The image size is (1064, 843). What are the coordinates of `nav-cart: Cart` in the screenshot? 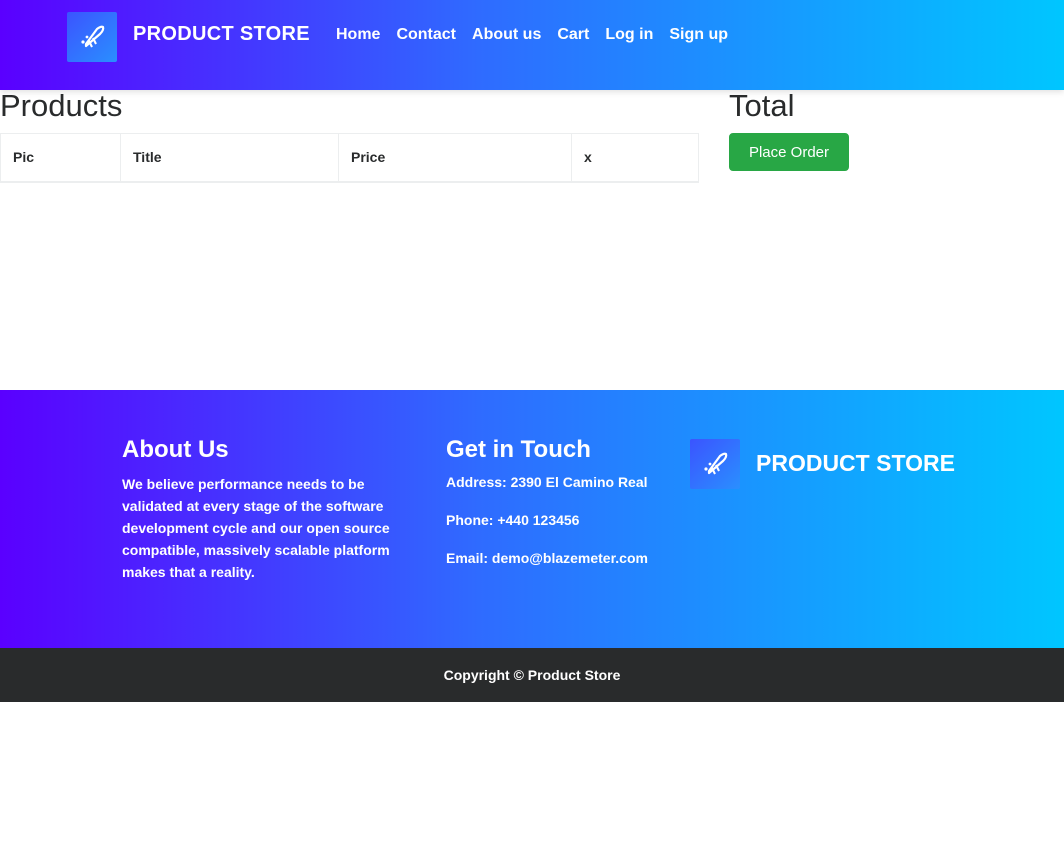 It's located at (573, 35).